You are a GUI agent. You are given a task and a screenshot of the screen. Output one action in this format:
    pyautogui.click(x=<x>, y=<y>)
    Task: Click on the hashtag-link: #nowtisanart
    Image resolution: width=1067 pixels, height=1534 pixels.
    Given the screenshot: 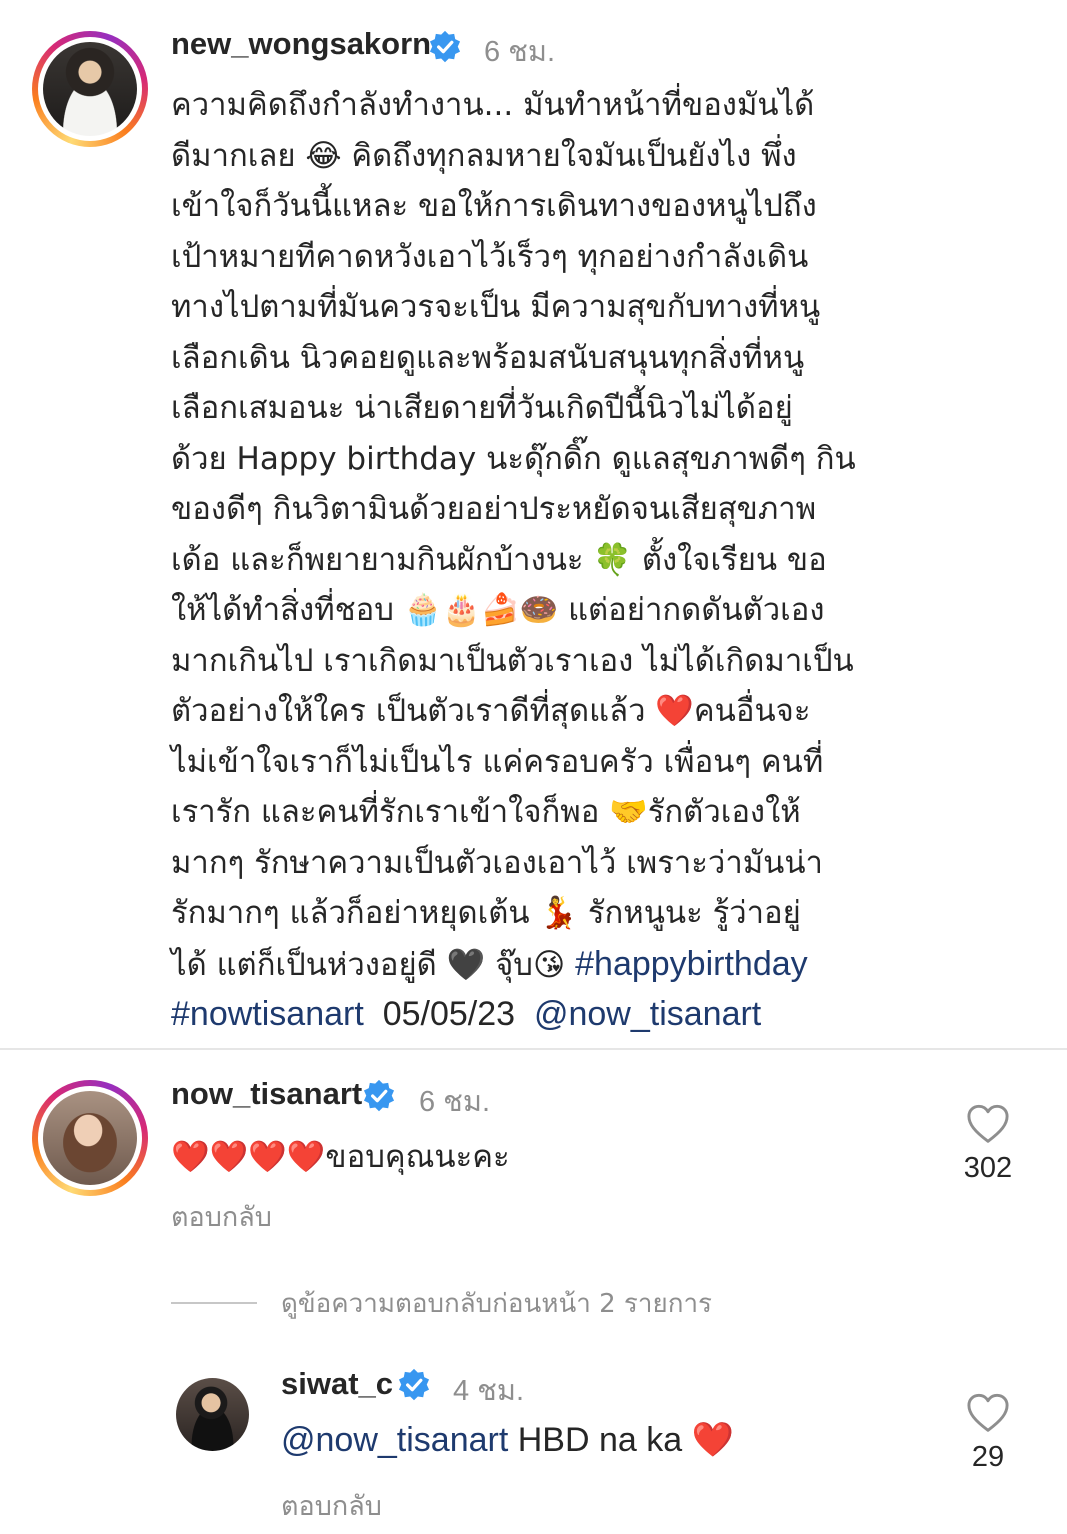 What is the action you would take?
    pyautogui.click(x=267, y=1014)
    